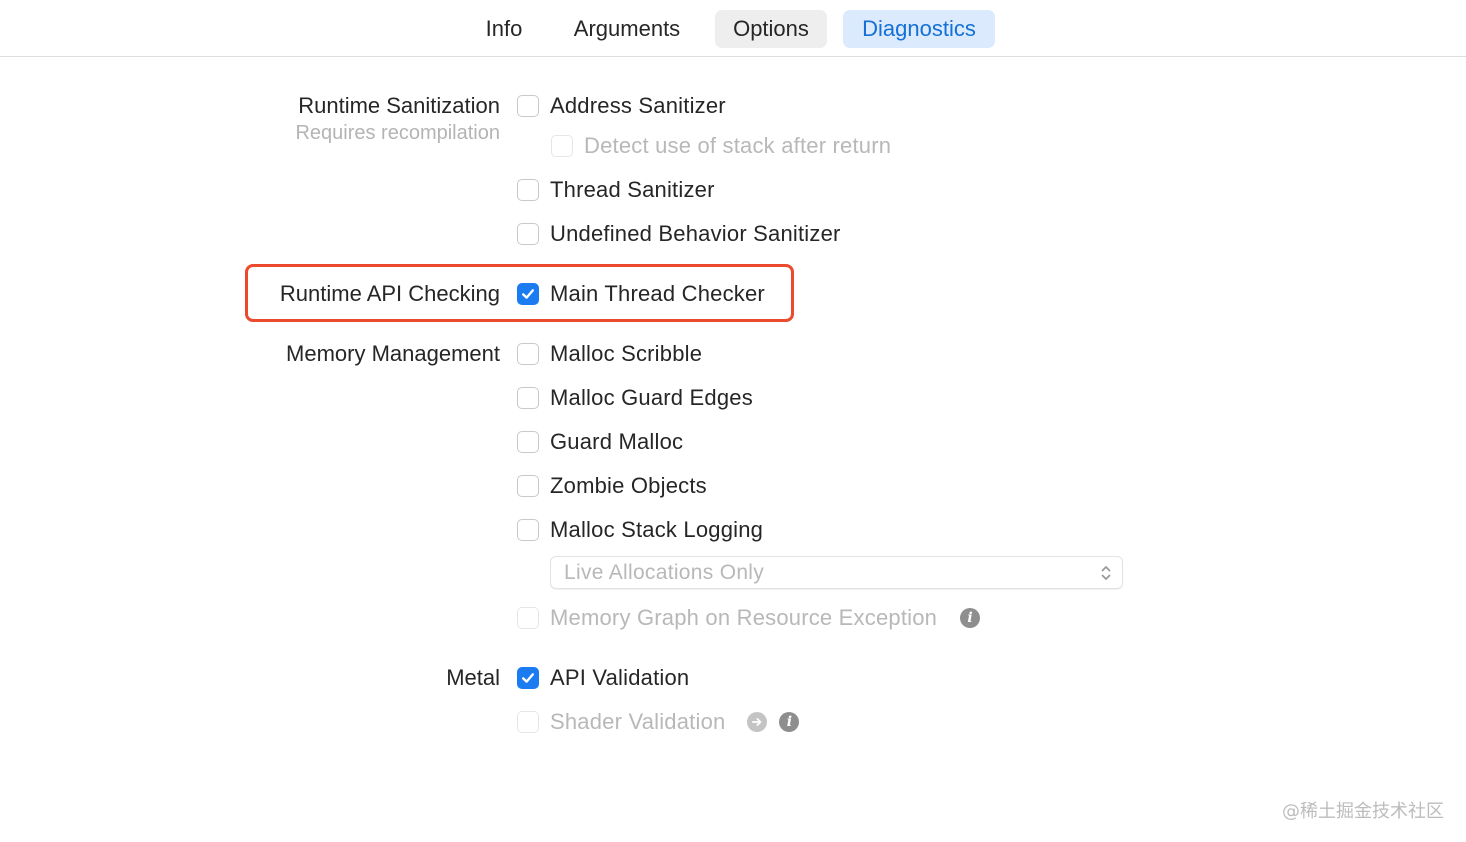 This screenshot has height=842, width=1466. Describe the element at coordinates (919, 29) in the screenshot. I see `tab-diagnostics: Diagnostics` at that location.